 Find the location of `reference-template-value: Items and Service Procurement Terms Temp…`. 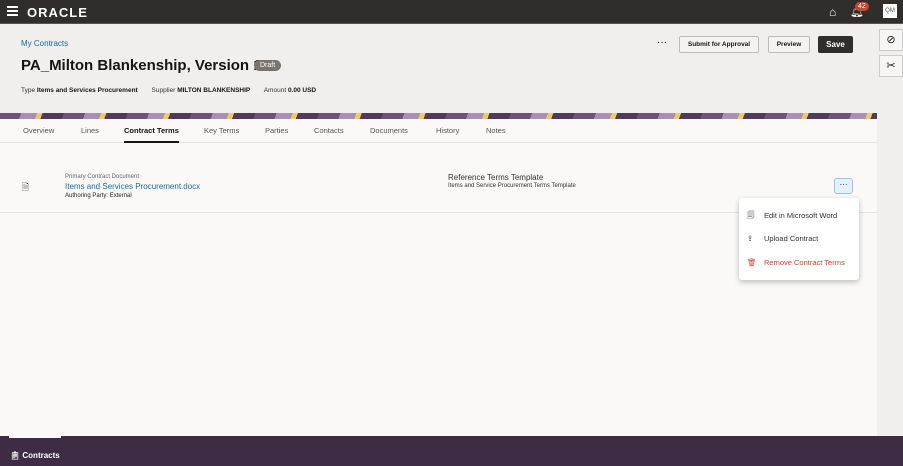

reference-template-value: Items and Service Procurement Terms Temp… is located at coordinates (512, 186).